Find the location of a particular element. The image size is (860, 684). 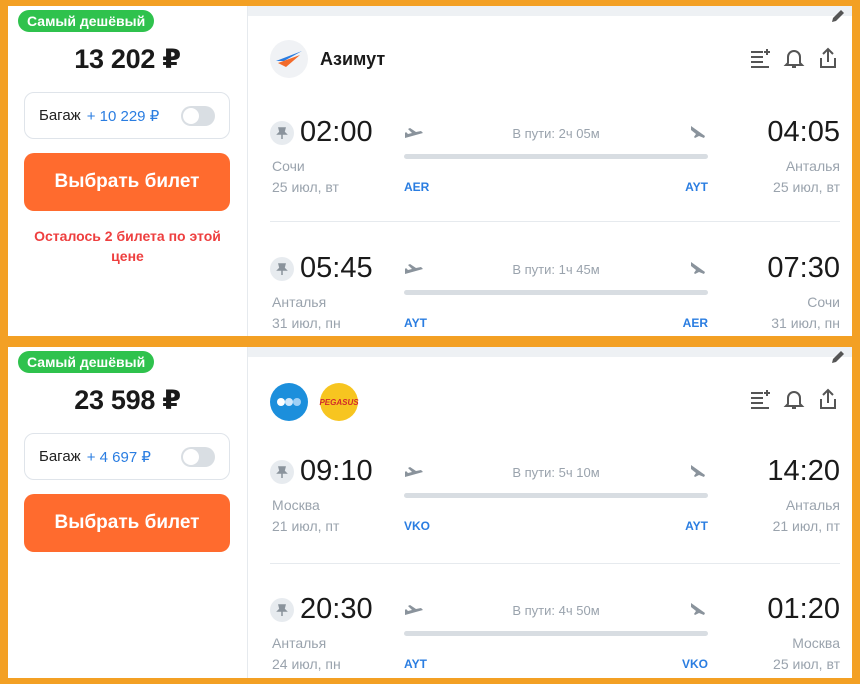

baggage-option: Багаж + 10 229 ₽ is located at coordinates (127, 115).